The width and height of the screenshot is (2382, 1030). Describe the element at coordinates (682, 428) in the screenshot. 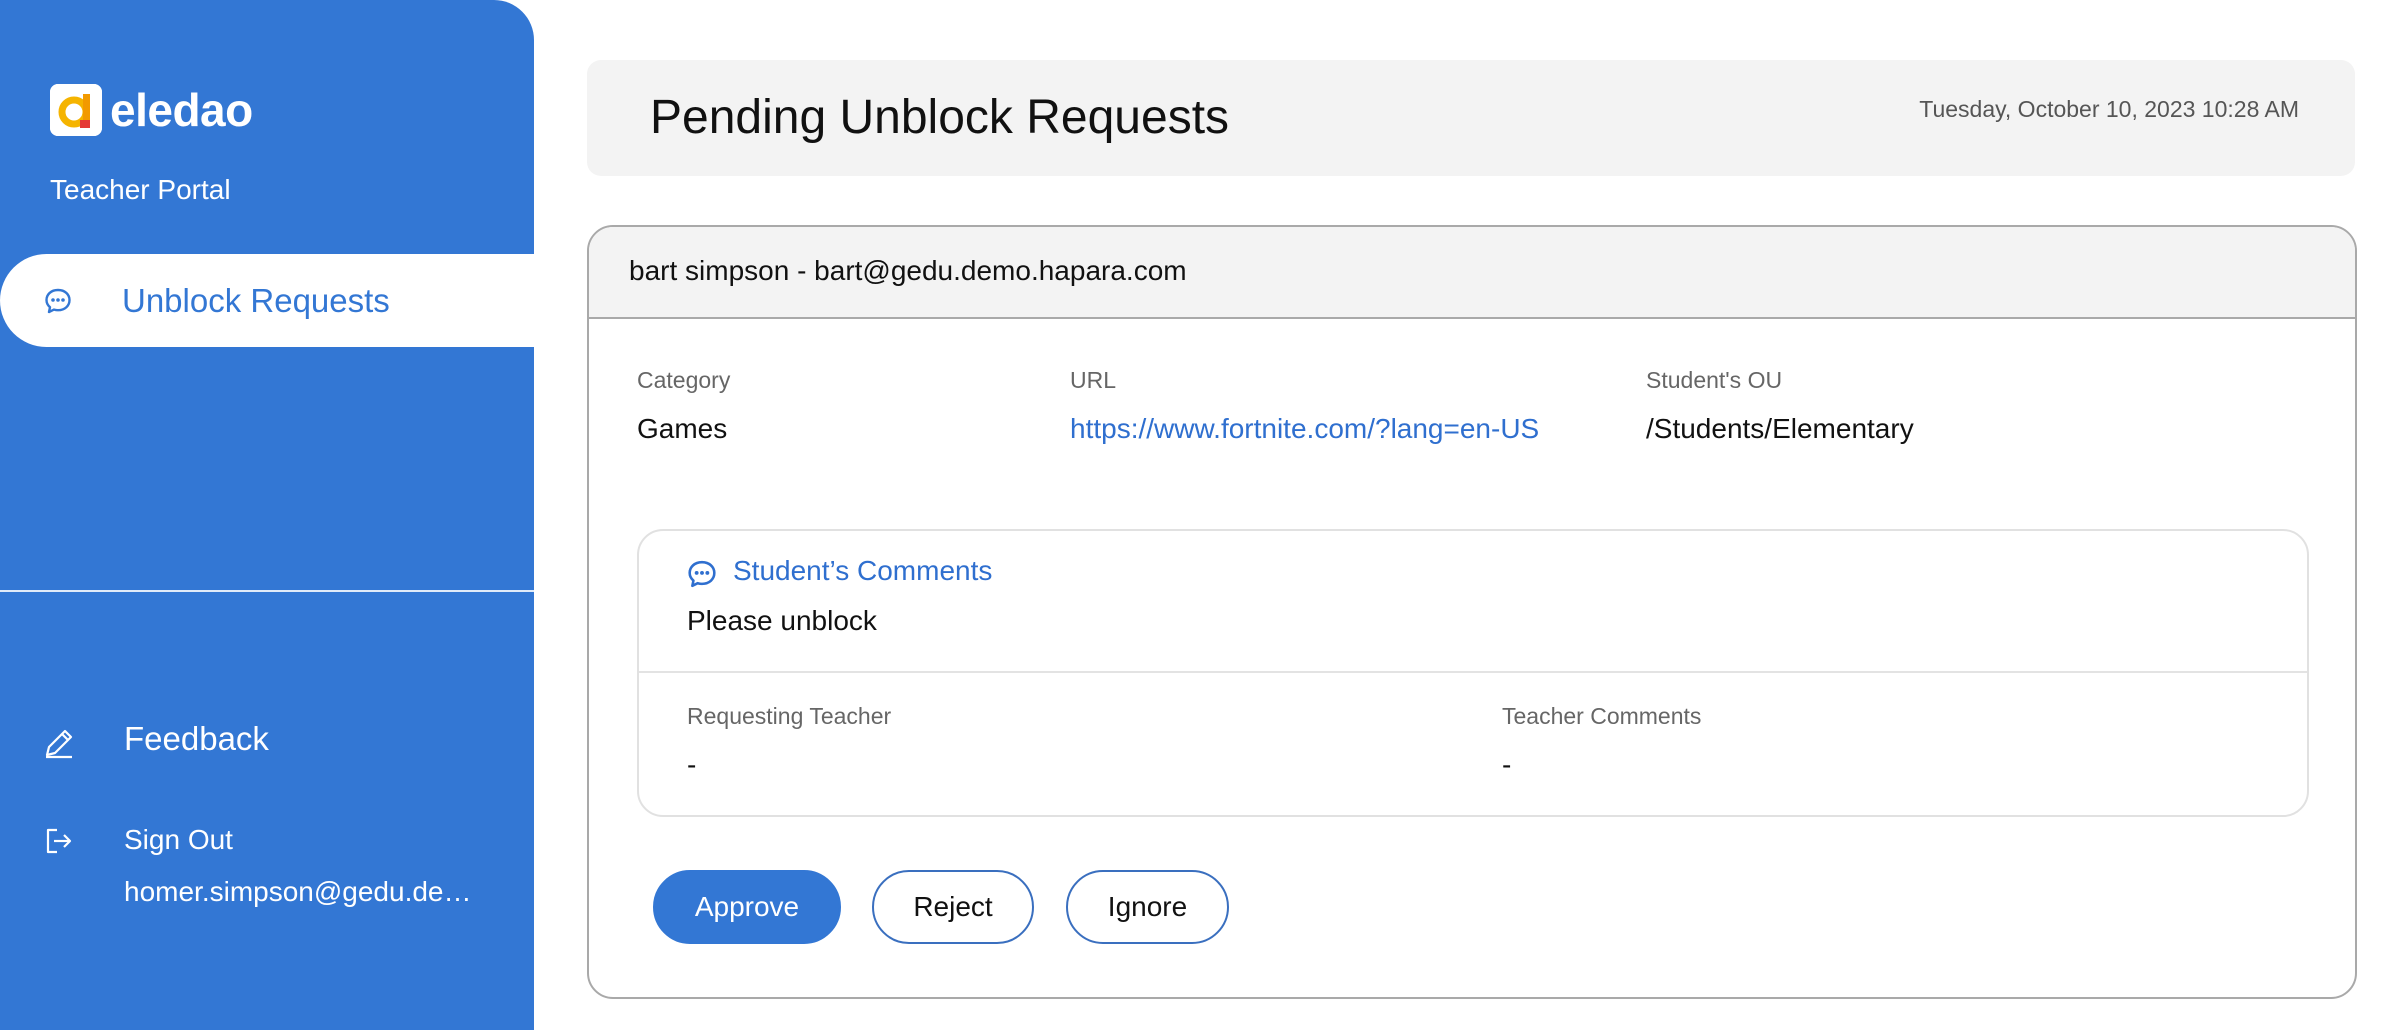

I see `category-value: Games` at that location.